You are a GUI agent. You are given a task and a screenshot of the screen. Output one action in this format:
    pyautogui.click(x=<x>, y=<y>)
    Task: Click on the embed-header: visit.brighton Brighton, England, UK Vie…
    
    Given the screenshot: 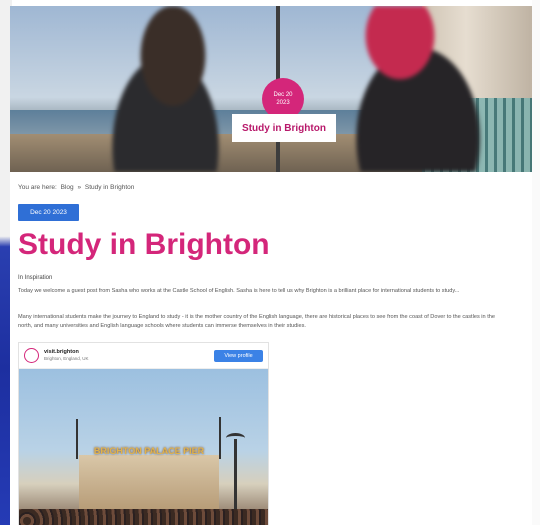 What is the action you would take?
    pyautogui.click(x=143, y=356)
    